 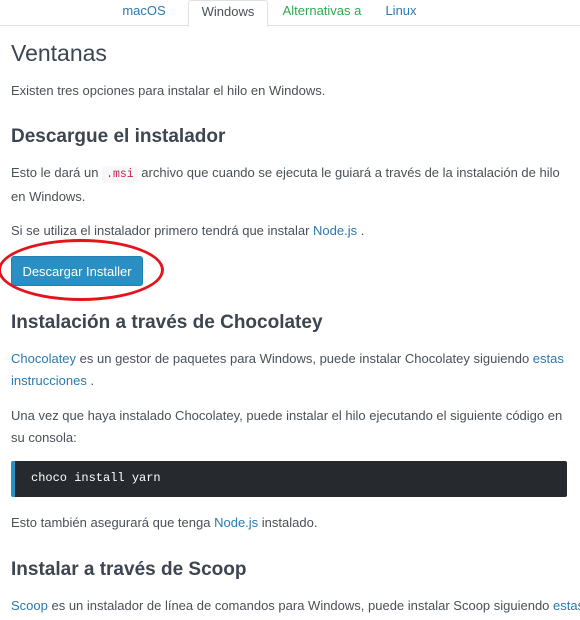 What do you see at coordinates (43, 358) in the screenshot?
I see `chocolatey-link: Chocolatey` at bounding box center [43, 358].